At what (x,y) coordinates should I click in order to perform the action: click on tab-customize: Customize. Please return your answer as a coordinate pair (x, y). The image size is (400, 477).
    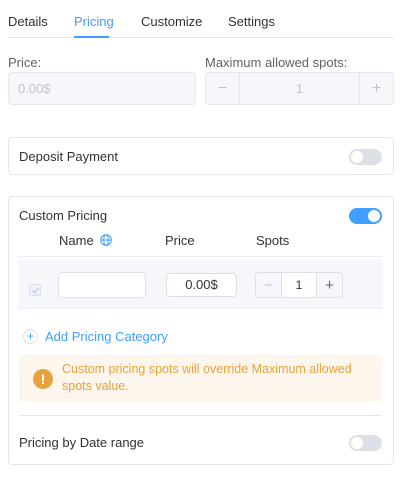
    Looking at the image, I should click on (171, 21).